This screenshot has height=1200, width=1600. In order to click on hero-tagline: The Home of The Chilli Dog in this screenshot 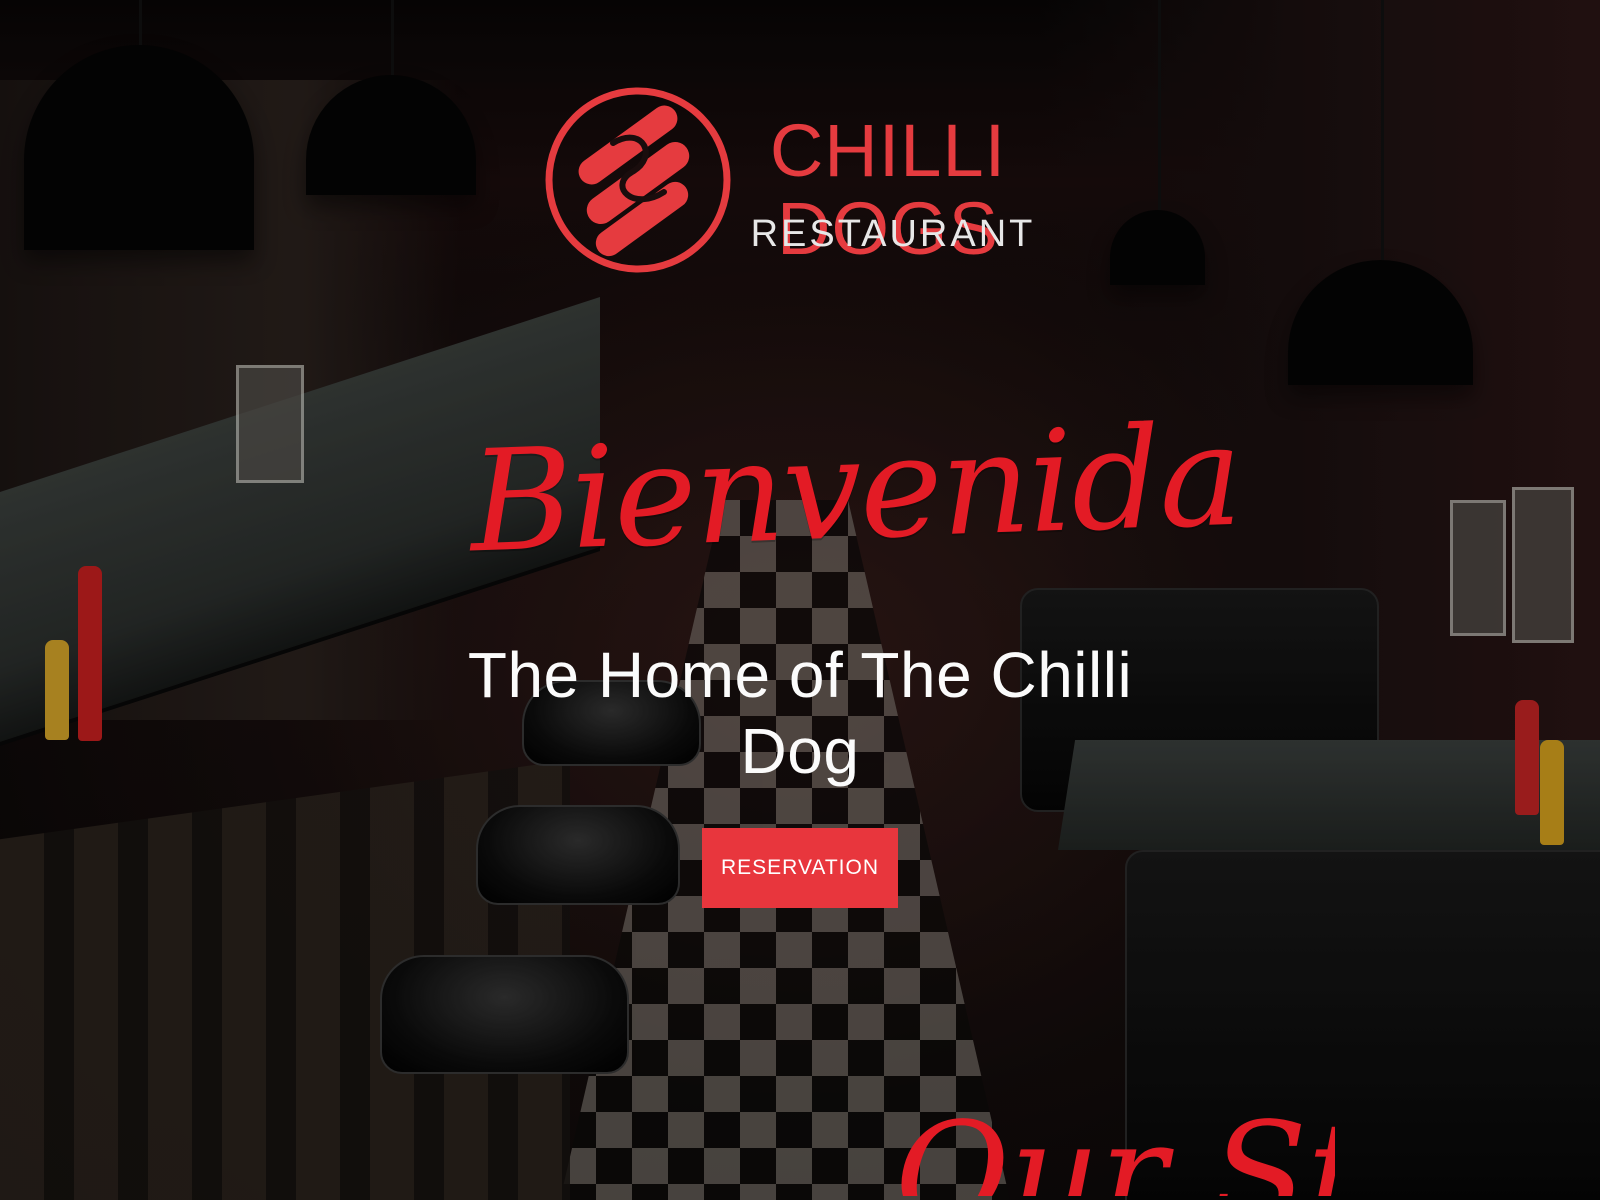, I will do `click(800, 713)`.